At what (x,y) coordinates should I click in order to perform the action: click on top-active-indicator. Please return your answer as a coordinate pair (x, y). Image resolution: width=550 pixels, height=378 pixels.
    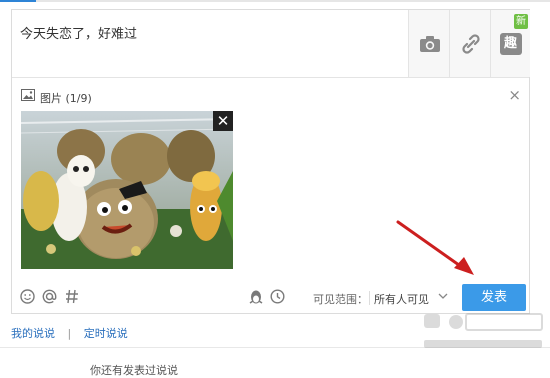
    Looking at the image, I should click on (18, 1).